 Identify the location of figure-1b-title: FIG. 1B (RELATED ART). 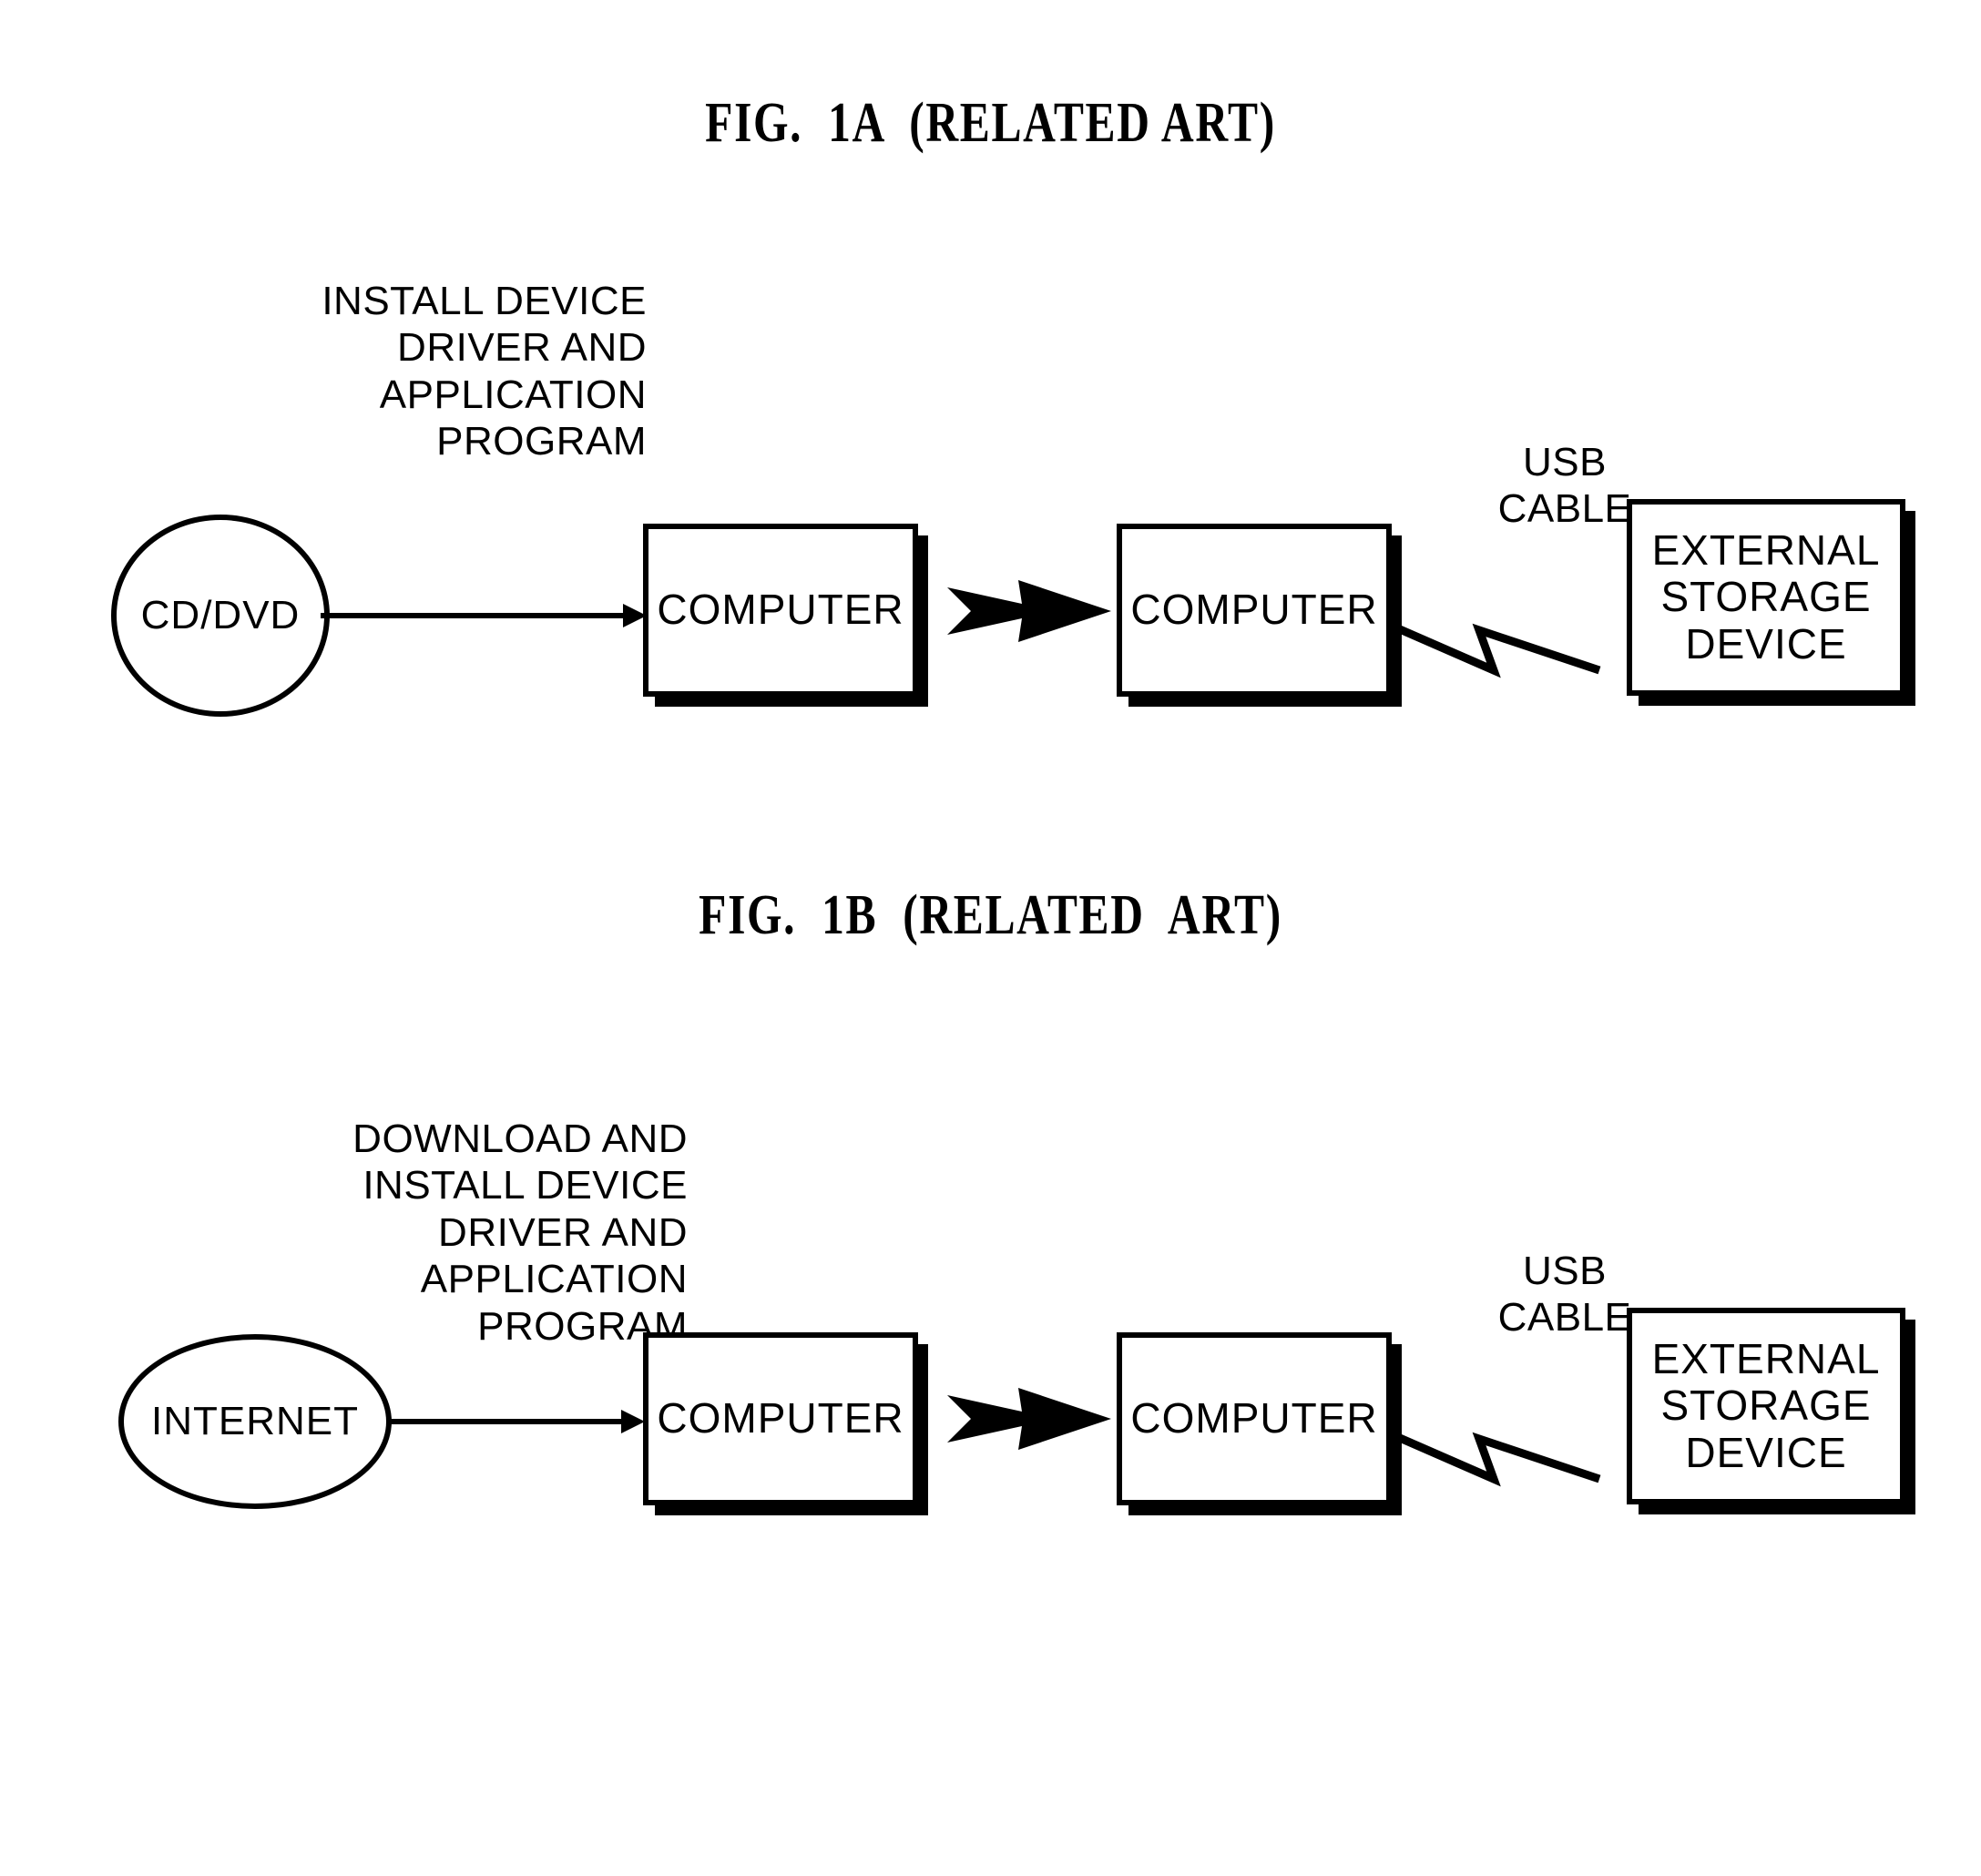
(990, 915).